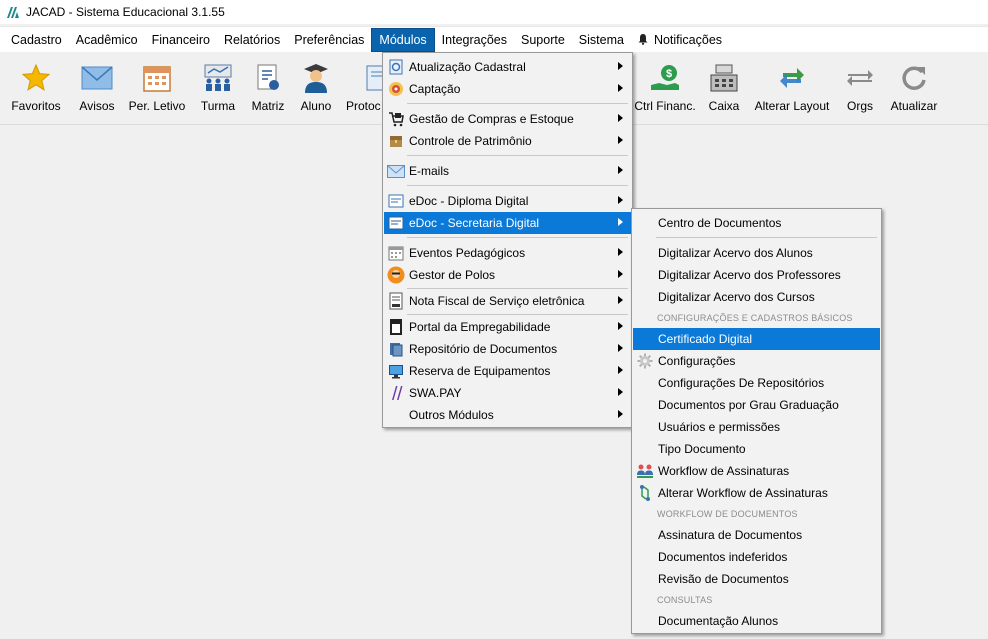  I want to click on manager-avatar-icon, so click(396, 275).